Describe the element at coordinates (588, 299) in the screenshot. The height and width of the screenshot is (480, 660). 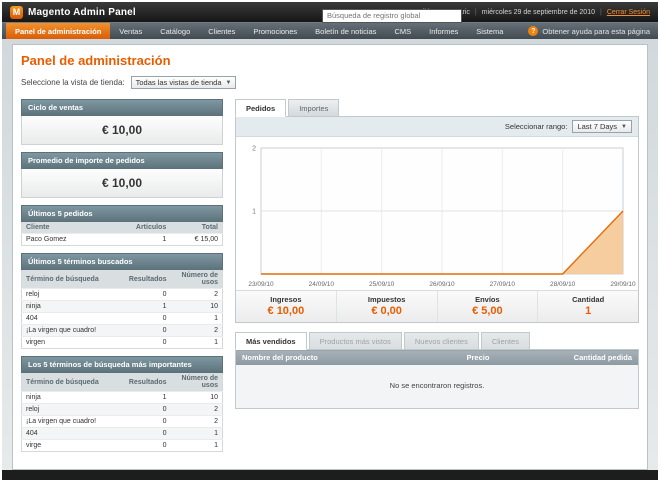
I see `total-label: Cantidad` at that location.